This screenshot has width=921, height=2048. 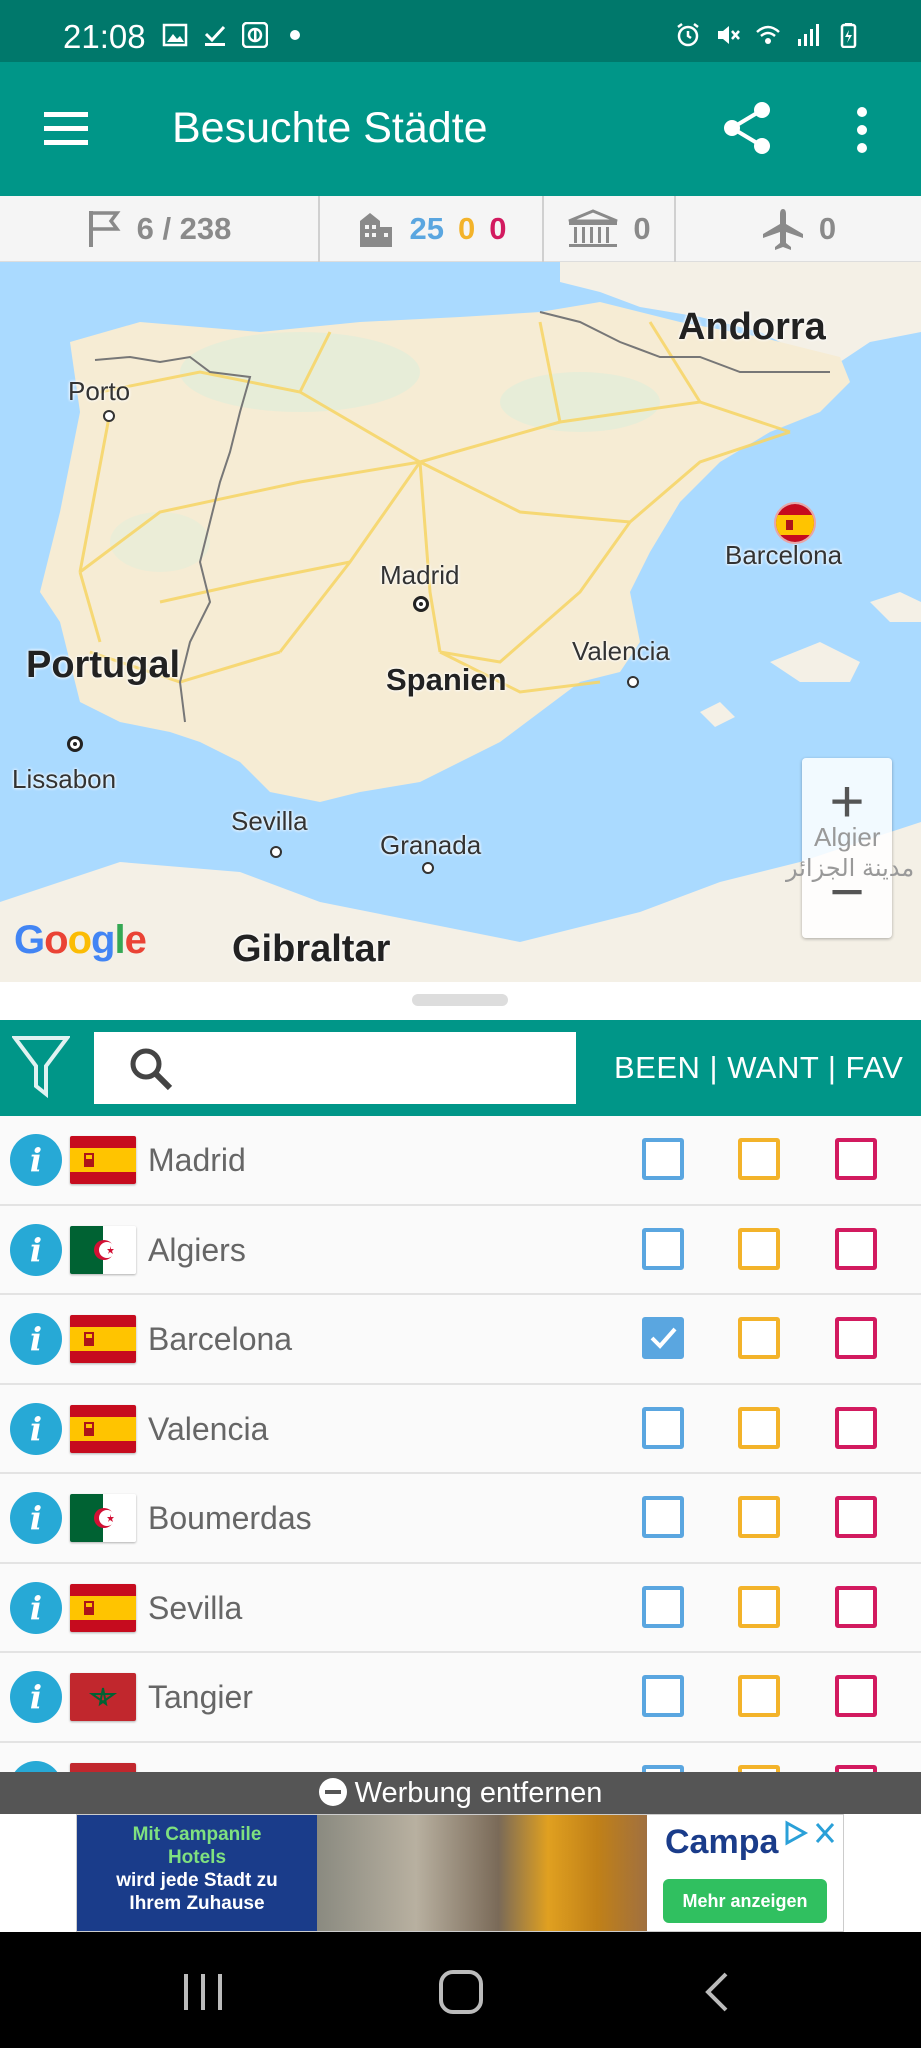 What do you see at coordinates (184, 228) in the screenshot?
I see `stat-countries-value: 6 / 238` at bounding box center [184, 228].